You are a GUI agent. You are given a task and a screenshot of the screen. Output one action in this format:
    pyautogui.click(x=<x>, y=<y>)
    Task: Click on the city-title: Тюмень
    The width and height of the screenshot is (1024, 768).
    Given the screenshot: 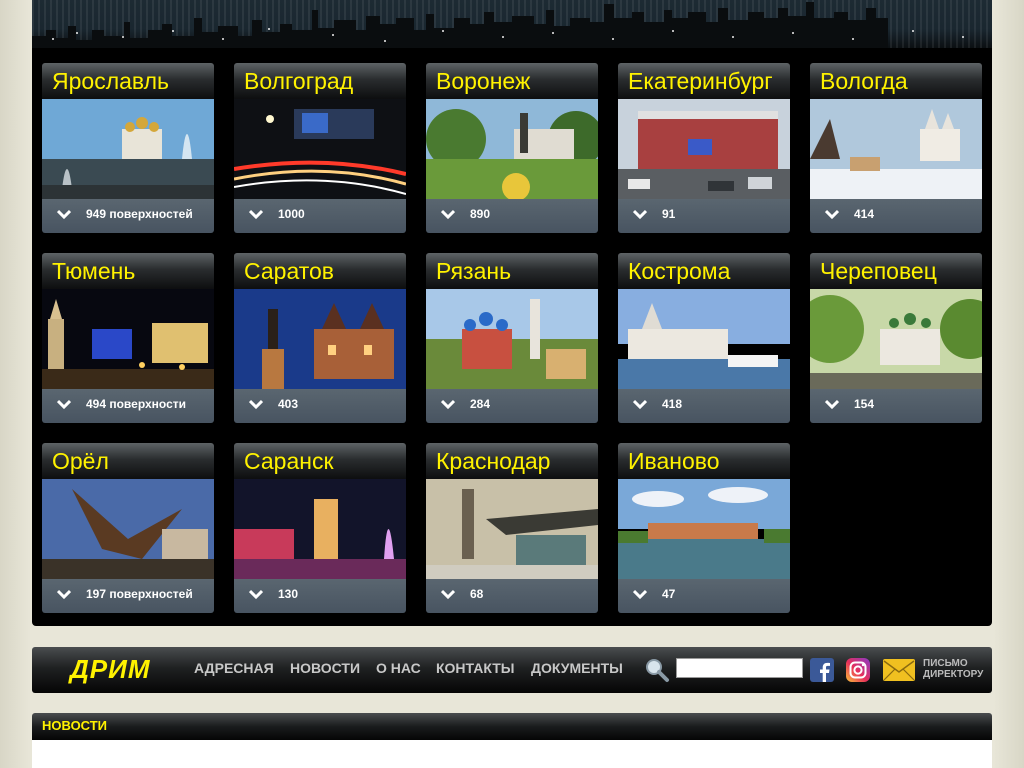 What is the action you would take?
    pyautogui.click(x=128, y=271)
    